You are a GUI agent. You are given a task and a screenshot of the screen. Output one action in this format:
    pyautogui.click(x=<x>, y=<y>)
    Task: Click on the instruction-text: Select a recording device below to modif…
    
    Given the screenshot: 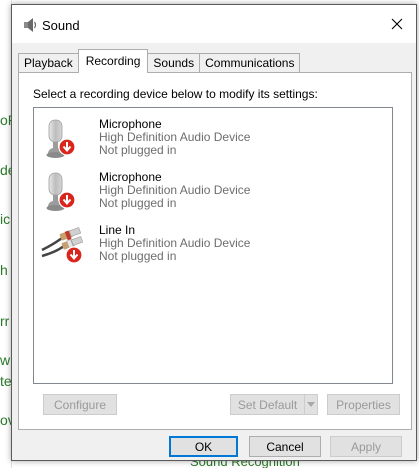 What is the action you would take?
    pyautogui.click(x=175, y=94)
    